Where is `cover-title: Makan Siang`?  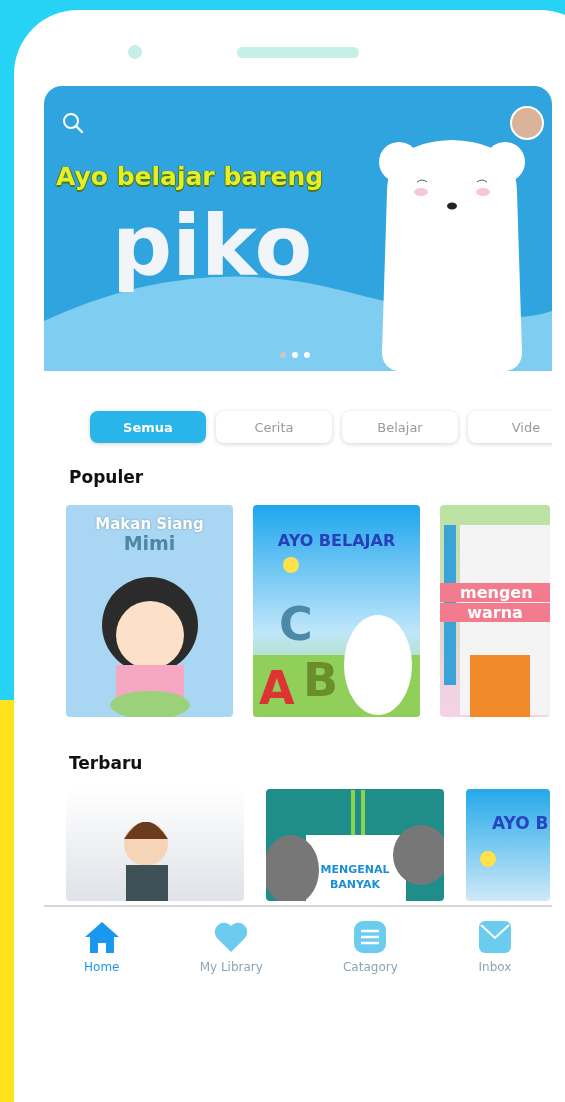 cover-title: Makan Siang is located at coordinates (149, 524).